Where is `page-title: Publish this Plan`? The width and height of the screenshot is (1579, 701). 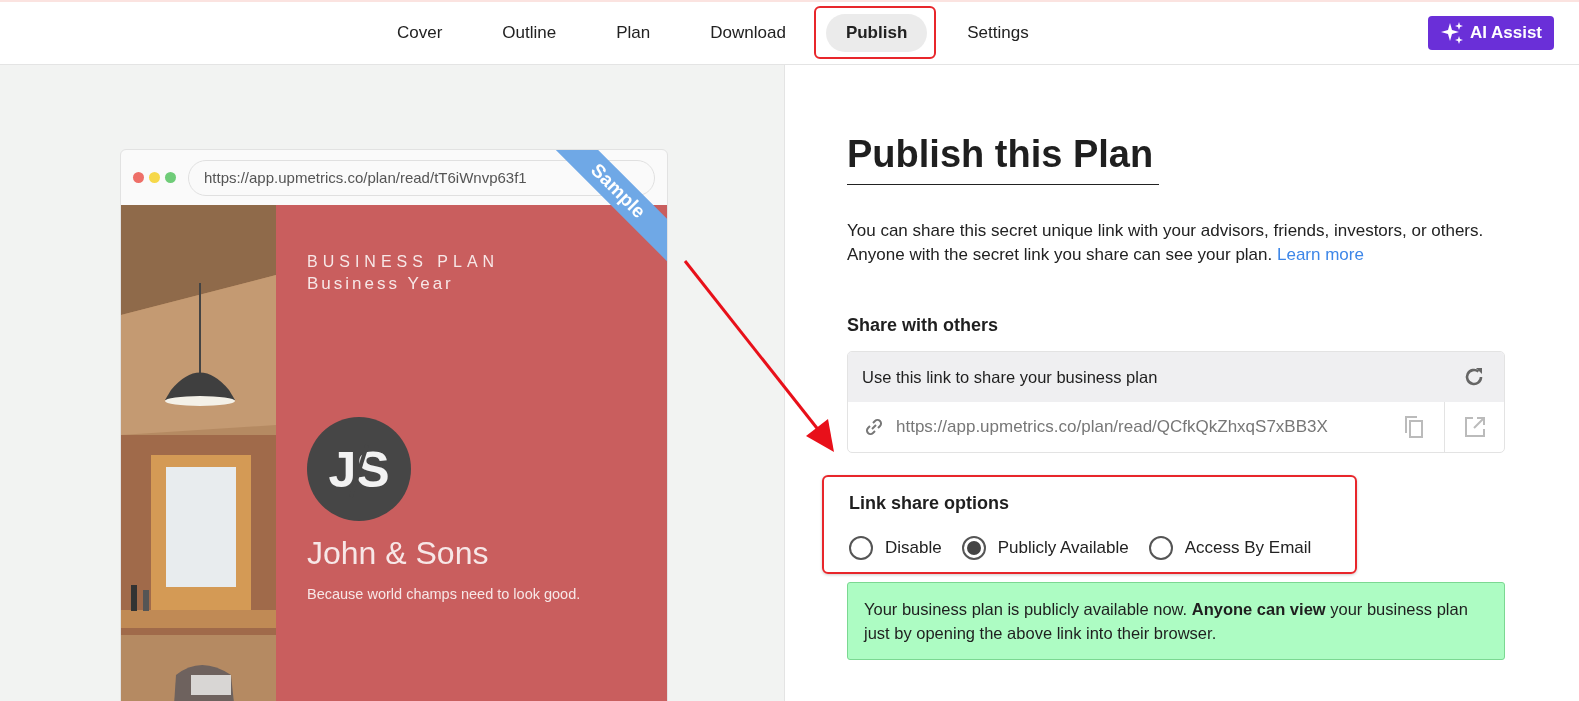
page-title: Publish this Plan is located at coordinates (1003, 159).